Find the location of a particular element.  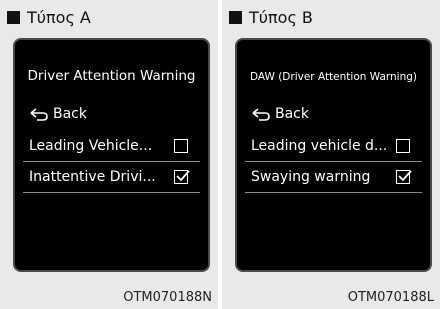

menu-item-label: Swaying warning is located at coordinates (311, 177).